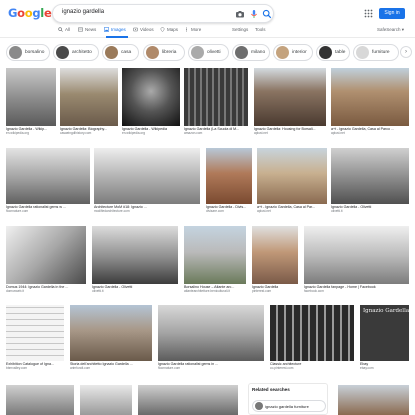 Image resolution: width=415 pixels, height=415 pixels. I want to click on image-result: Ignazio Gardella pinterest.com, so click(275, 259).